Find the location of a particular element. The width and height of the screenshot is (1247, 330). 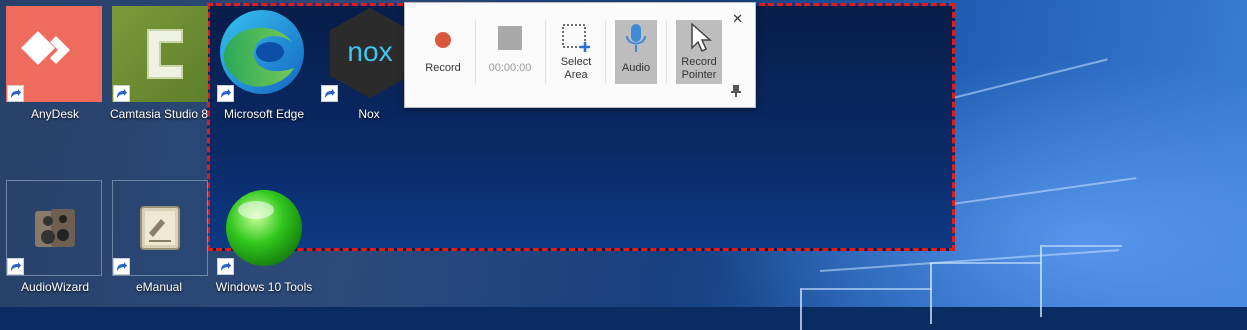

stop-square-icon is located at coordinates (510, 38).